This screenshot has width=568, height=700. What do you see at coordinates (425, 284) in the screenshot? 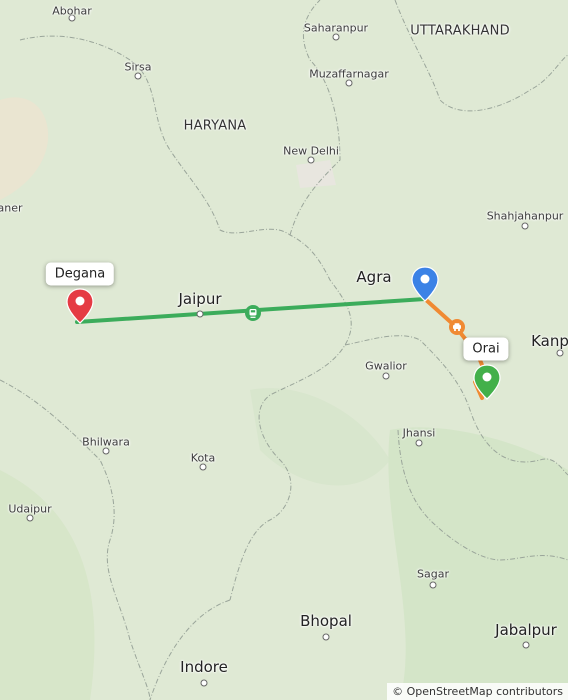
I see `waypoint-marker-pin-icon` at bounding box center [425, 284].